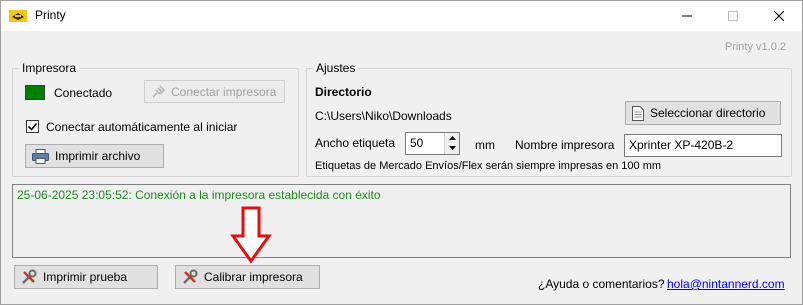 This screenshot has height=305, width=803. Describe the element at coordinates (452, 148) in the screenshot. I see `stepper-down-icon` at that location.